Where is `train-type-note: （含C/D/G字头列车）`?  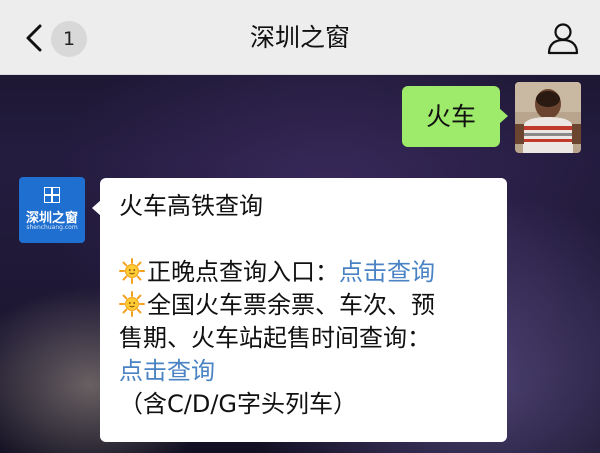
train-type-note: （含C/D/G字头列车） is located at coordinates (238, 404).